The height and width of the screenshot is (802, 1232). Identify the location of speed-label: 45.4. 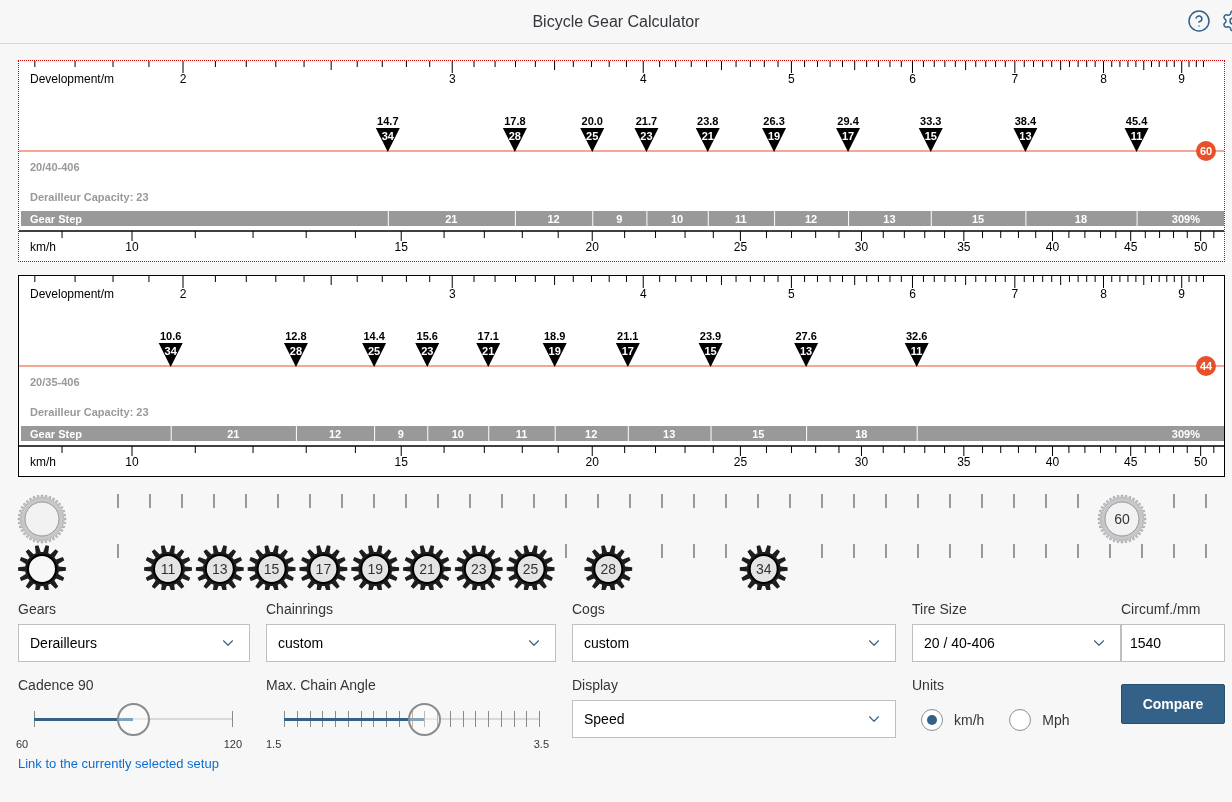
(1136, 121).